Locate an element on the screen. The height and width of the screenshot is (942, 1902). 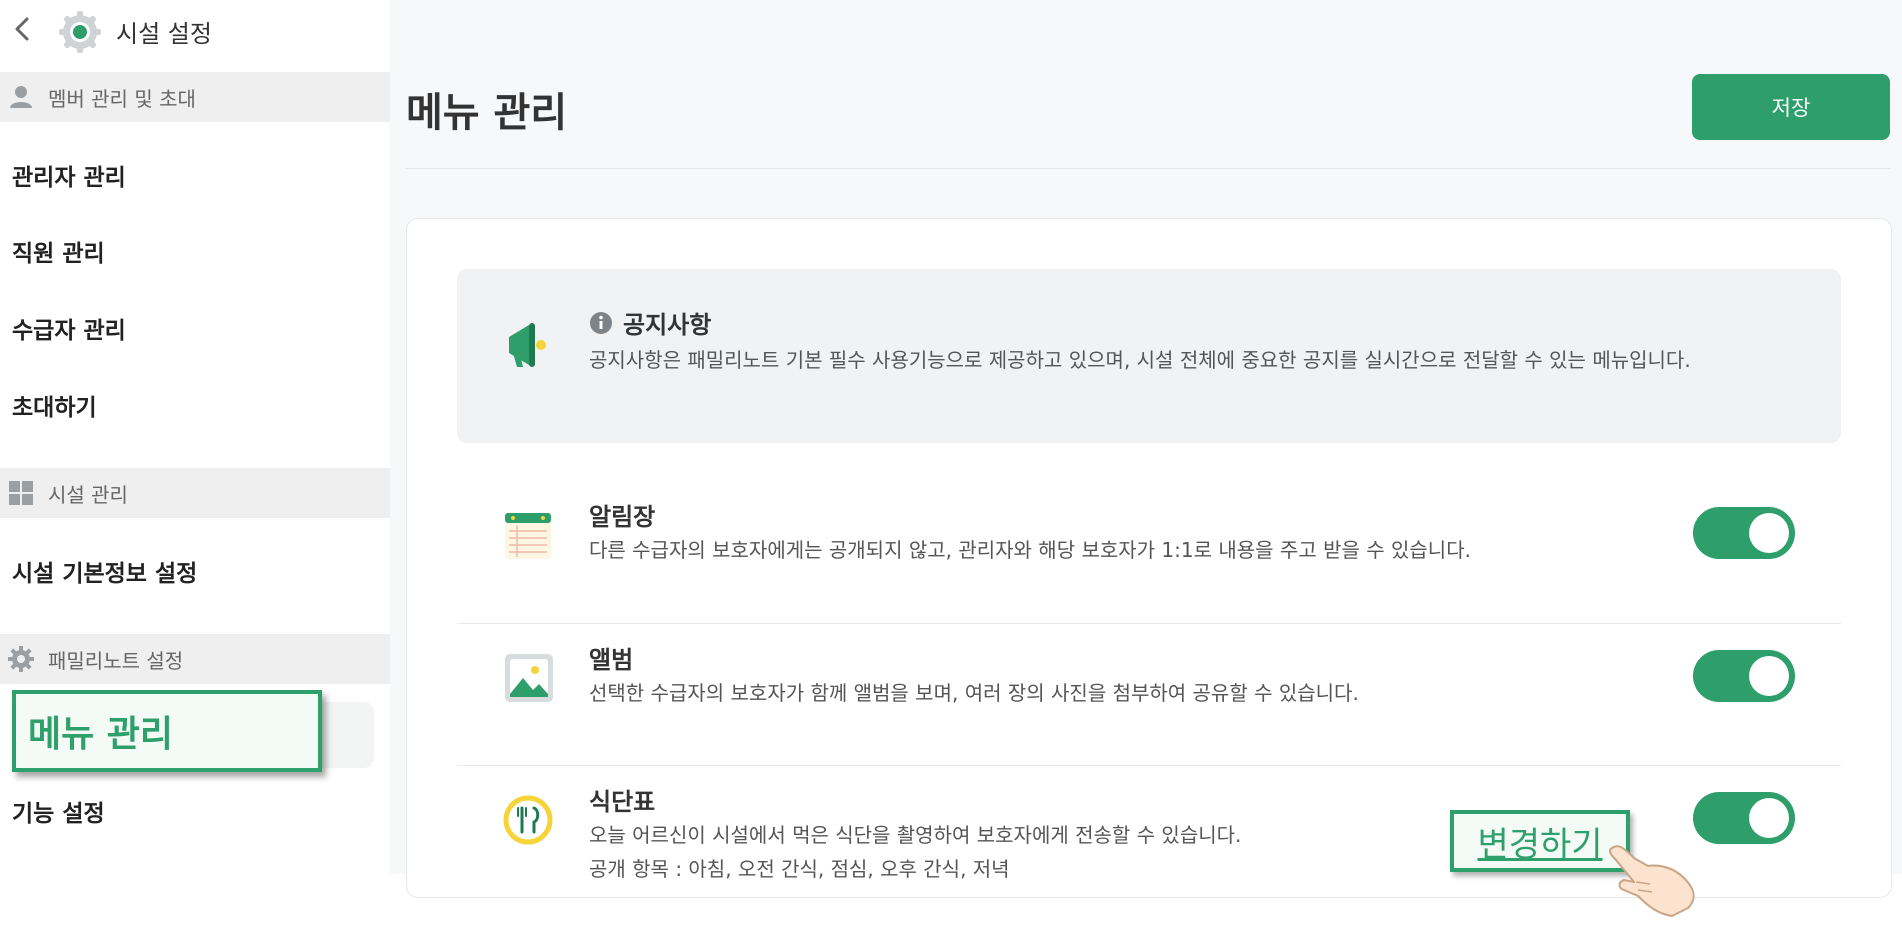
sidebar-item-admins: 관리자 관리 is located at coordinates (69, 175).